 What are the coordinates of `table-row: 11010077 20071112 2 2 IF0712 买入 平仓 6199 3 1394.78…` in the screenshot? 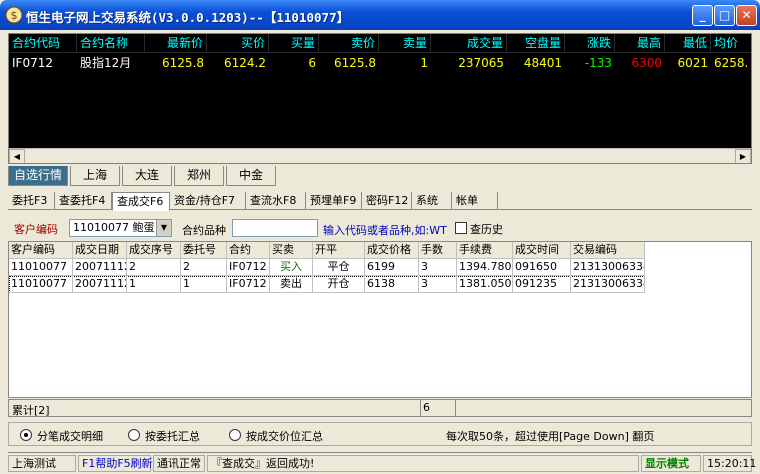 It's located at (327, 267).